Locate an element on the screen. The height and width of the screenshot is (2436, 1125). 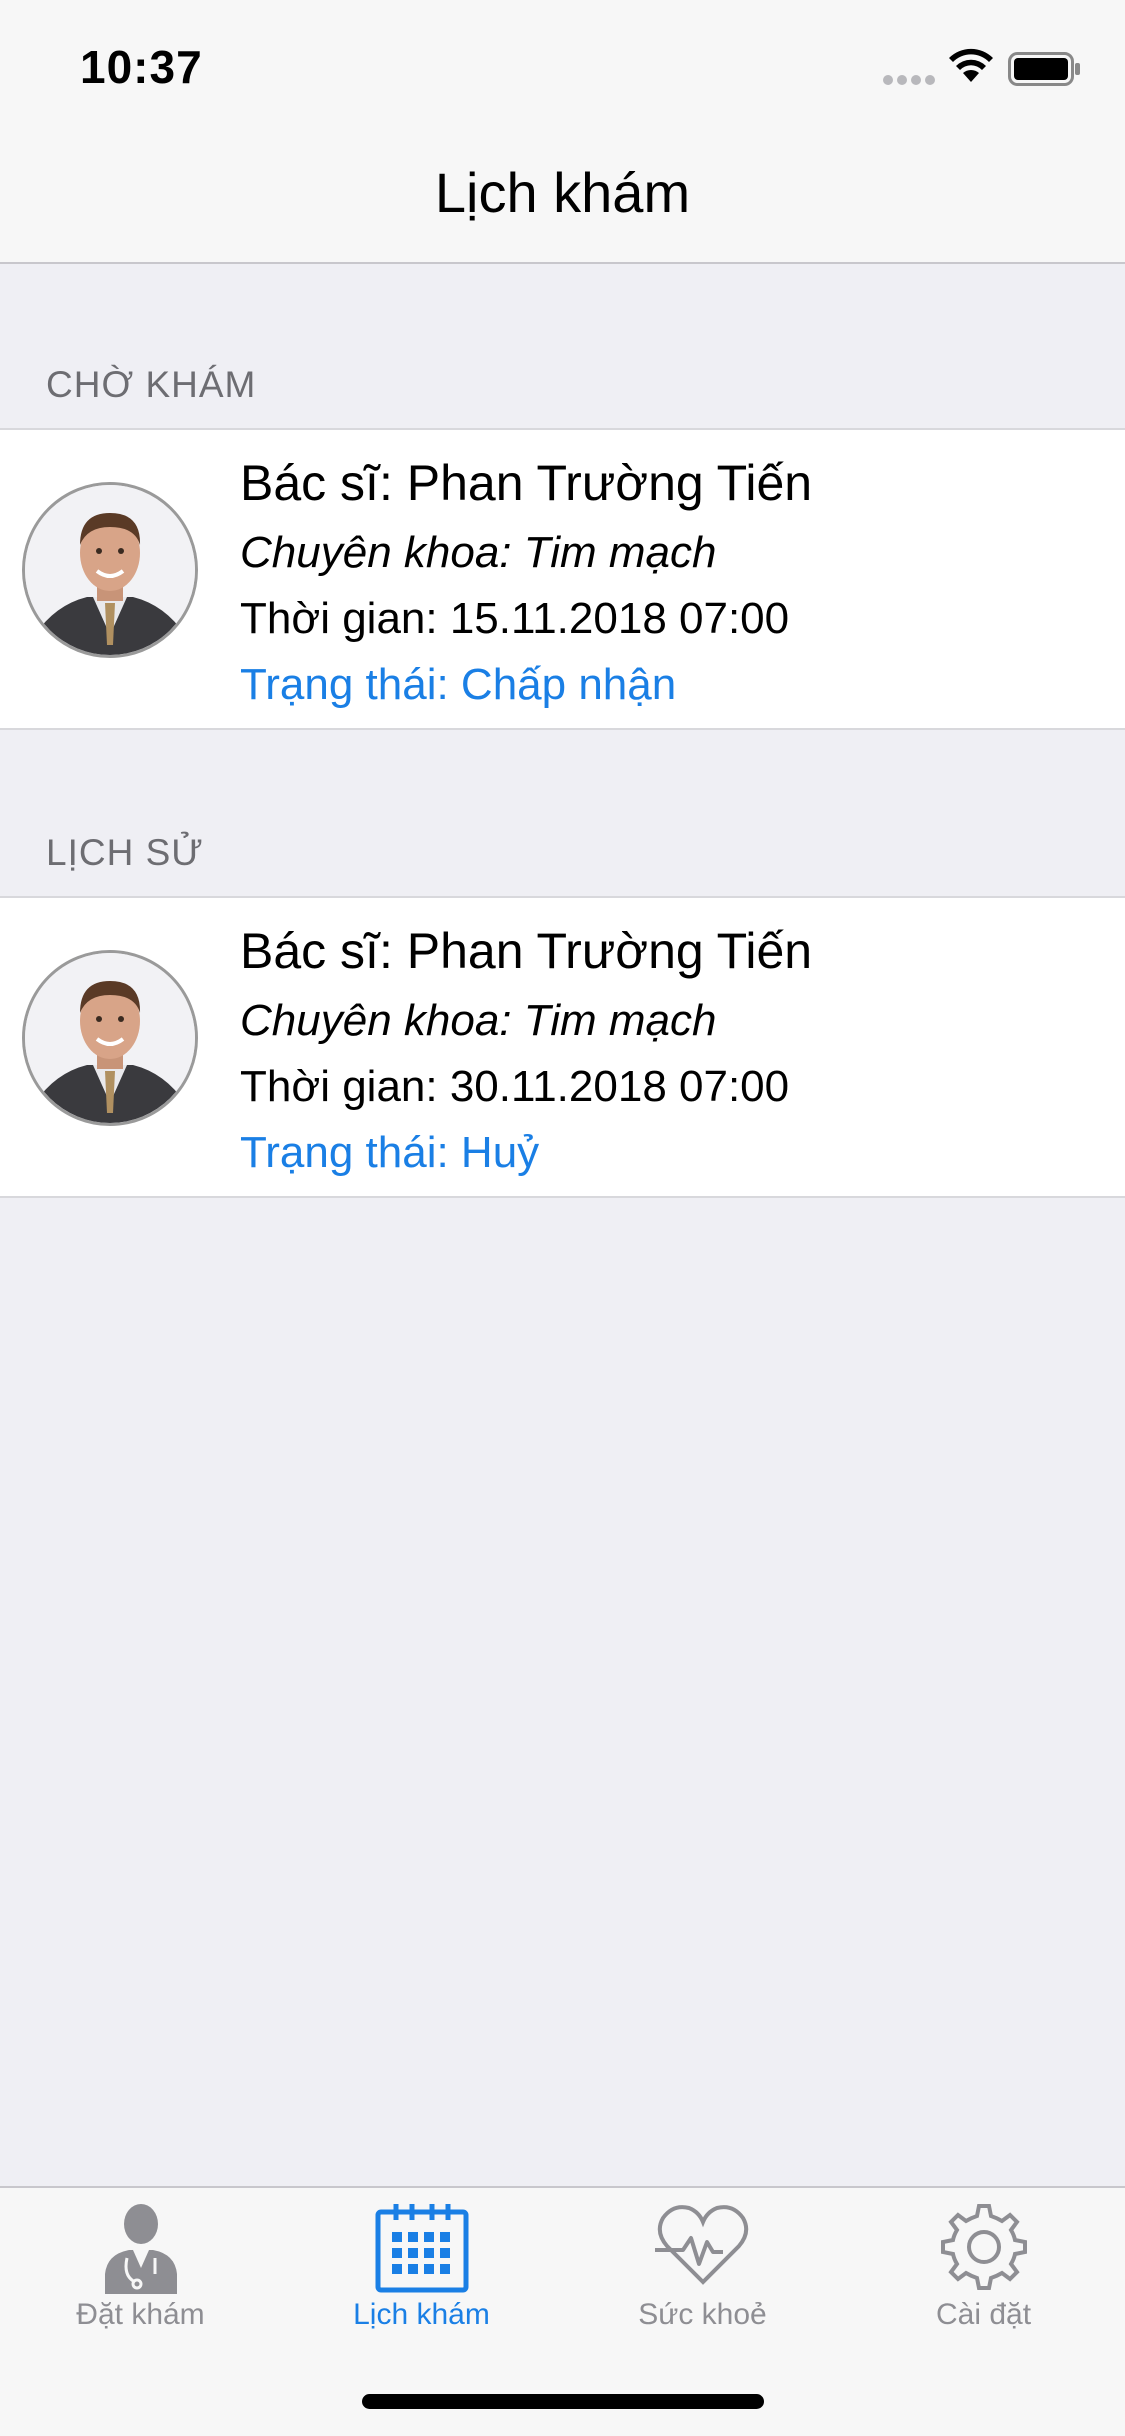
home-indicator is located at coordinates (563, 2401).